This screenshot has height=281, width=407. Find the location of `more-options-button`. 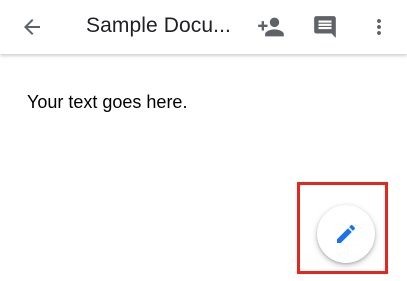

more-options-button is located at coordinates (379, 27).